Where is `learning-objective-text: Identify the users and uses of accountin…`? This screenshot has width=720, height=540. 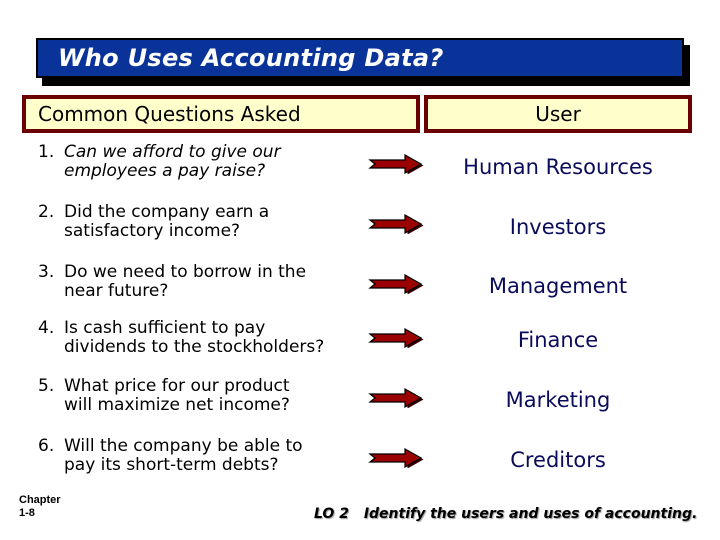
learning-objective-text: Identify the users and uses of accountin… is located at coordinates (530, 514).